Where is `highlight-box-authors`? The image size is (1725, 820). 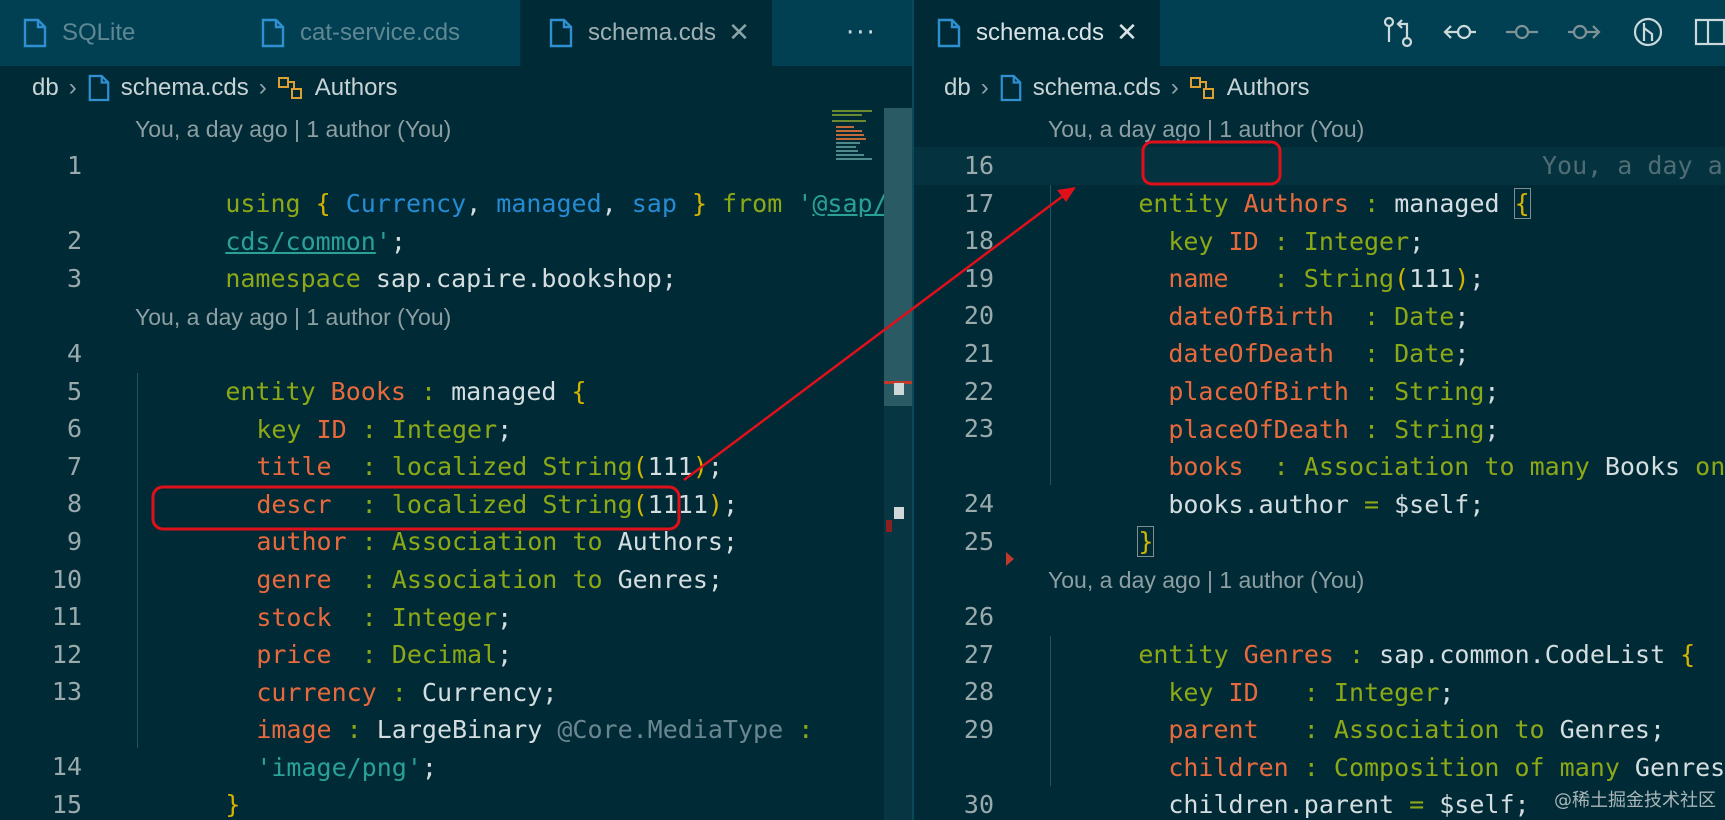 highlight-box-authors is located at coordinates (1211, 163).